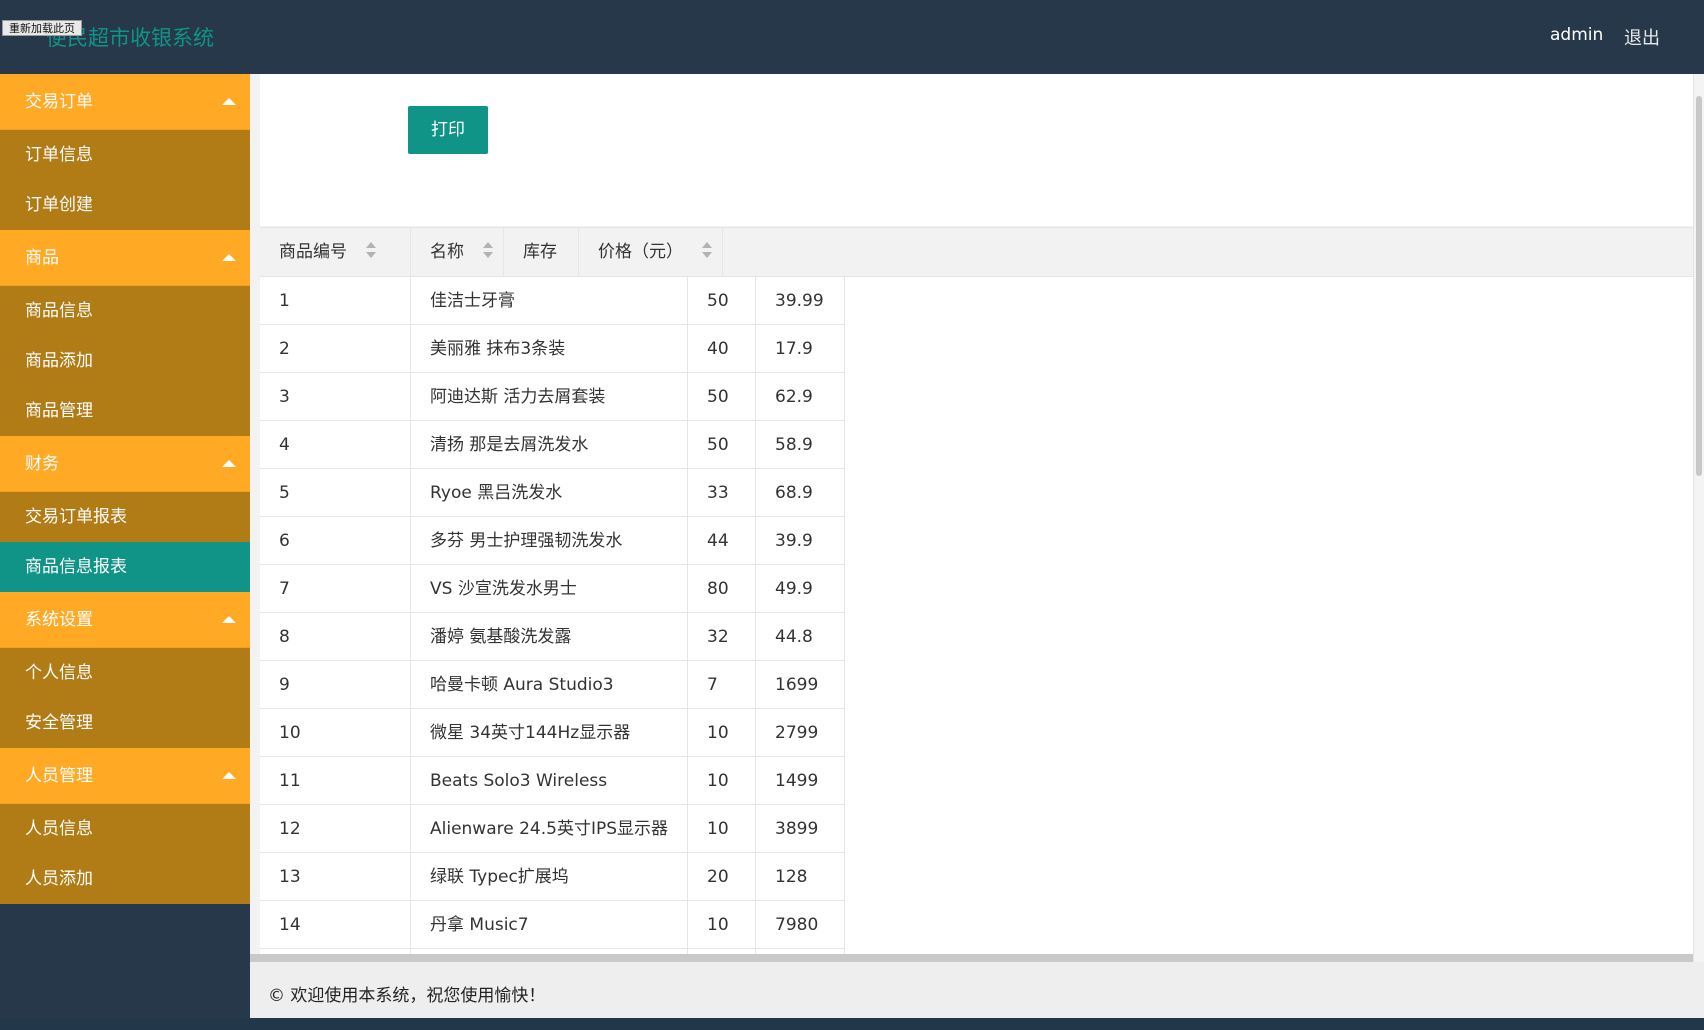  What do you see at coordinates (125, 879) in the screenshot?
I see `sidebar-item-staff-add: 人员添加` at bounding box center [125, 879].